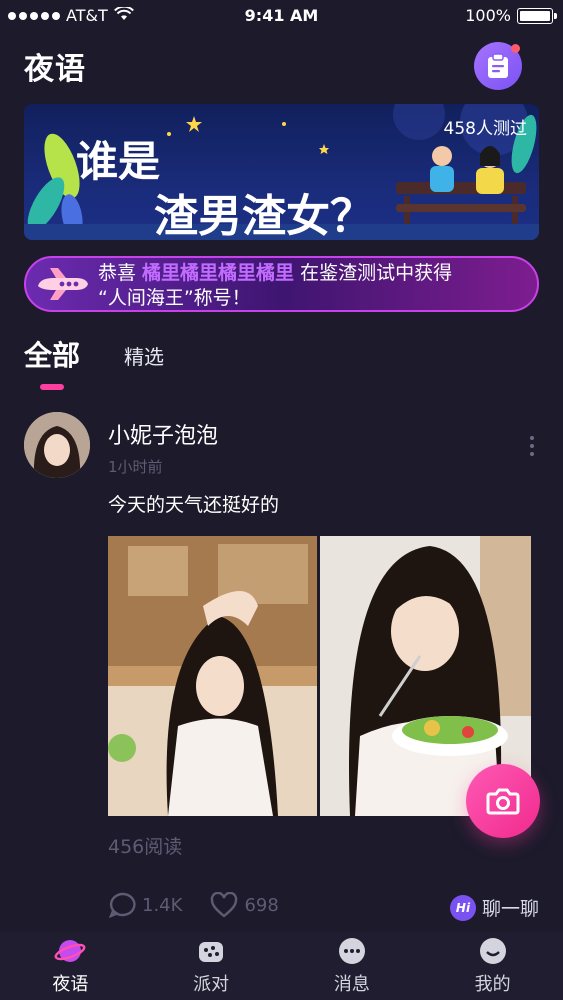 Image resolution: width=563 pixels, height=1000 pixels. I want to click on tabbar-item-party: 派对, so click(211, 966).